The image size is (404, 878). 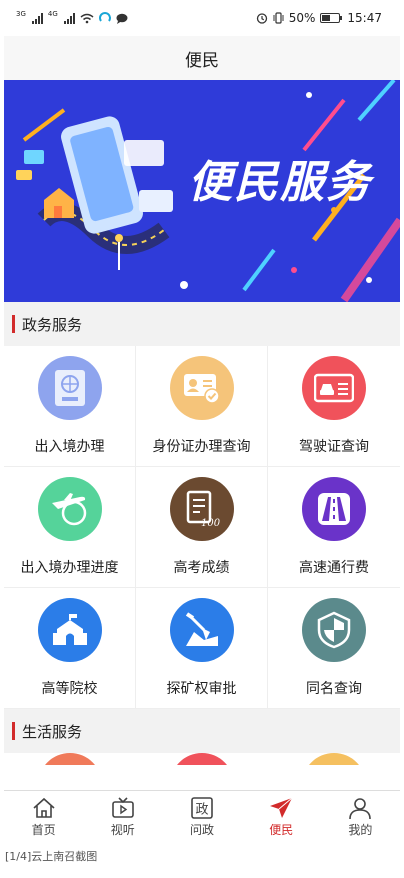 I want to click on college-icon, so click(x=69, y=629).